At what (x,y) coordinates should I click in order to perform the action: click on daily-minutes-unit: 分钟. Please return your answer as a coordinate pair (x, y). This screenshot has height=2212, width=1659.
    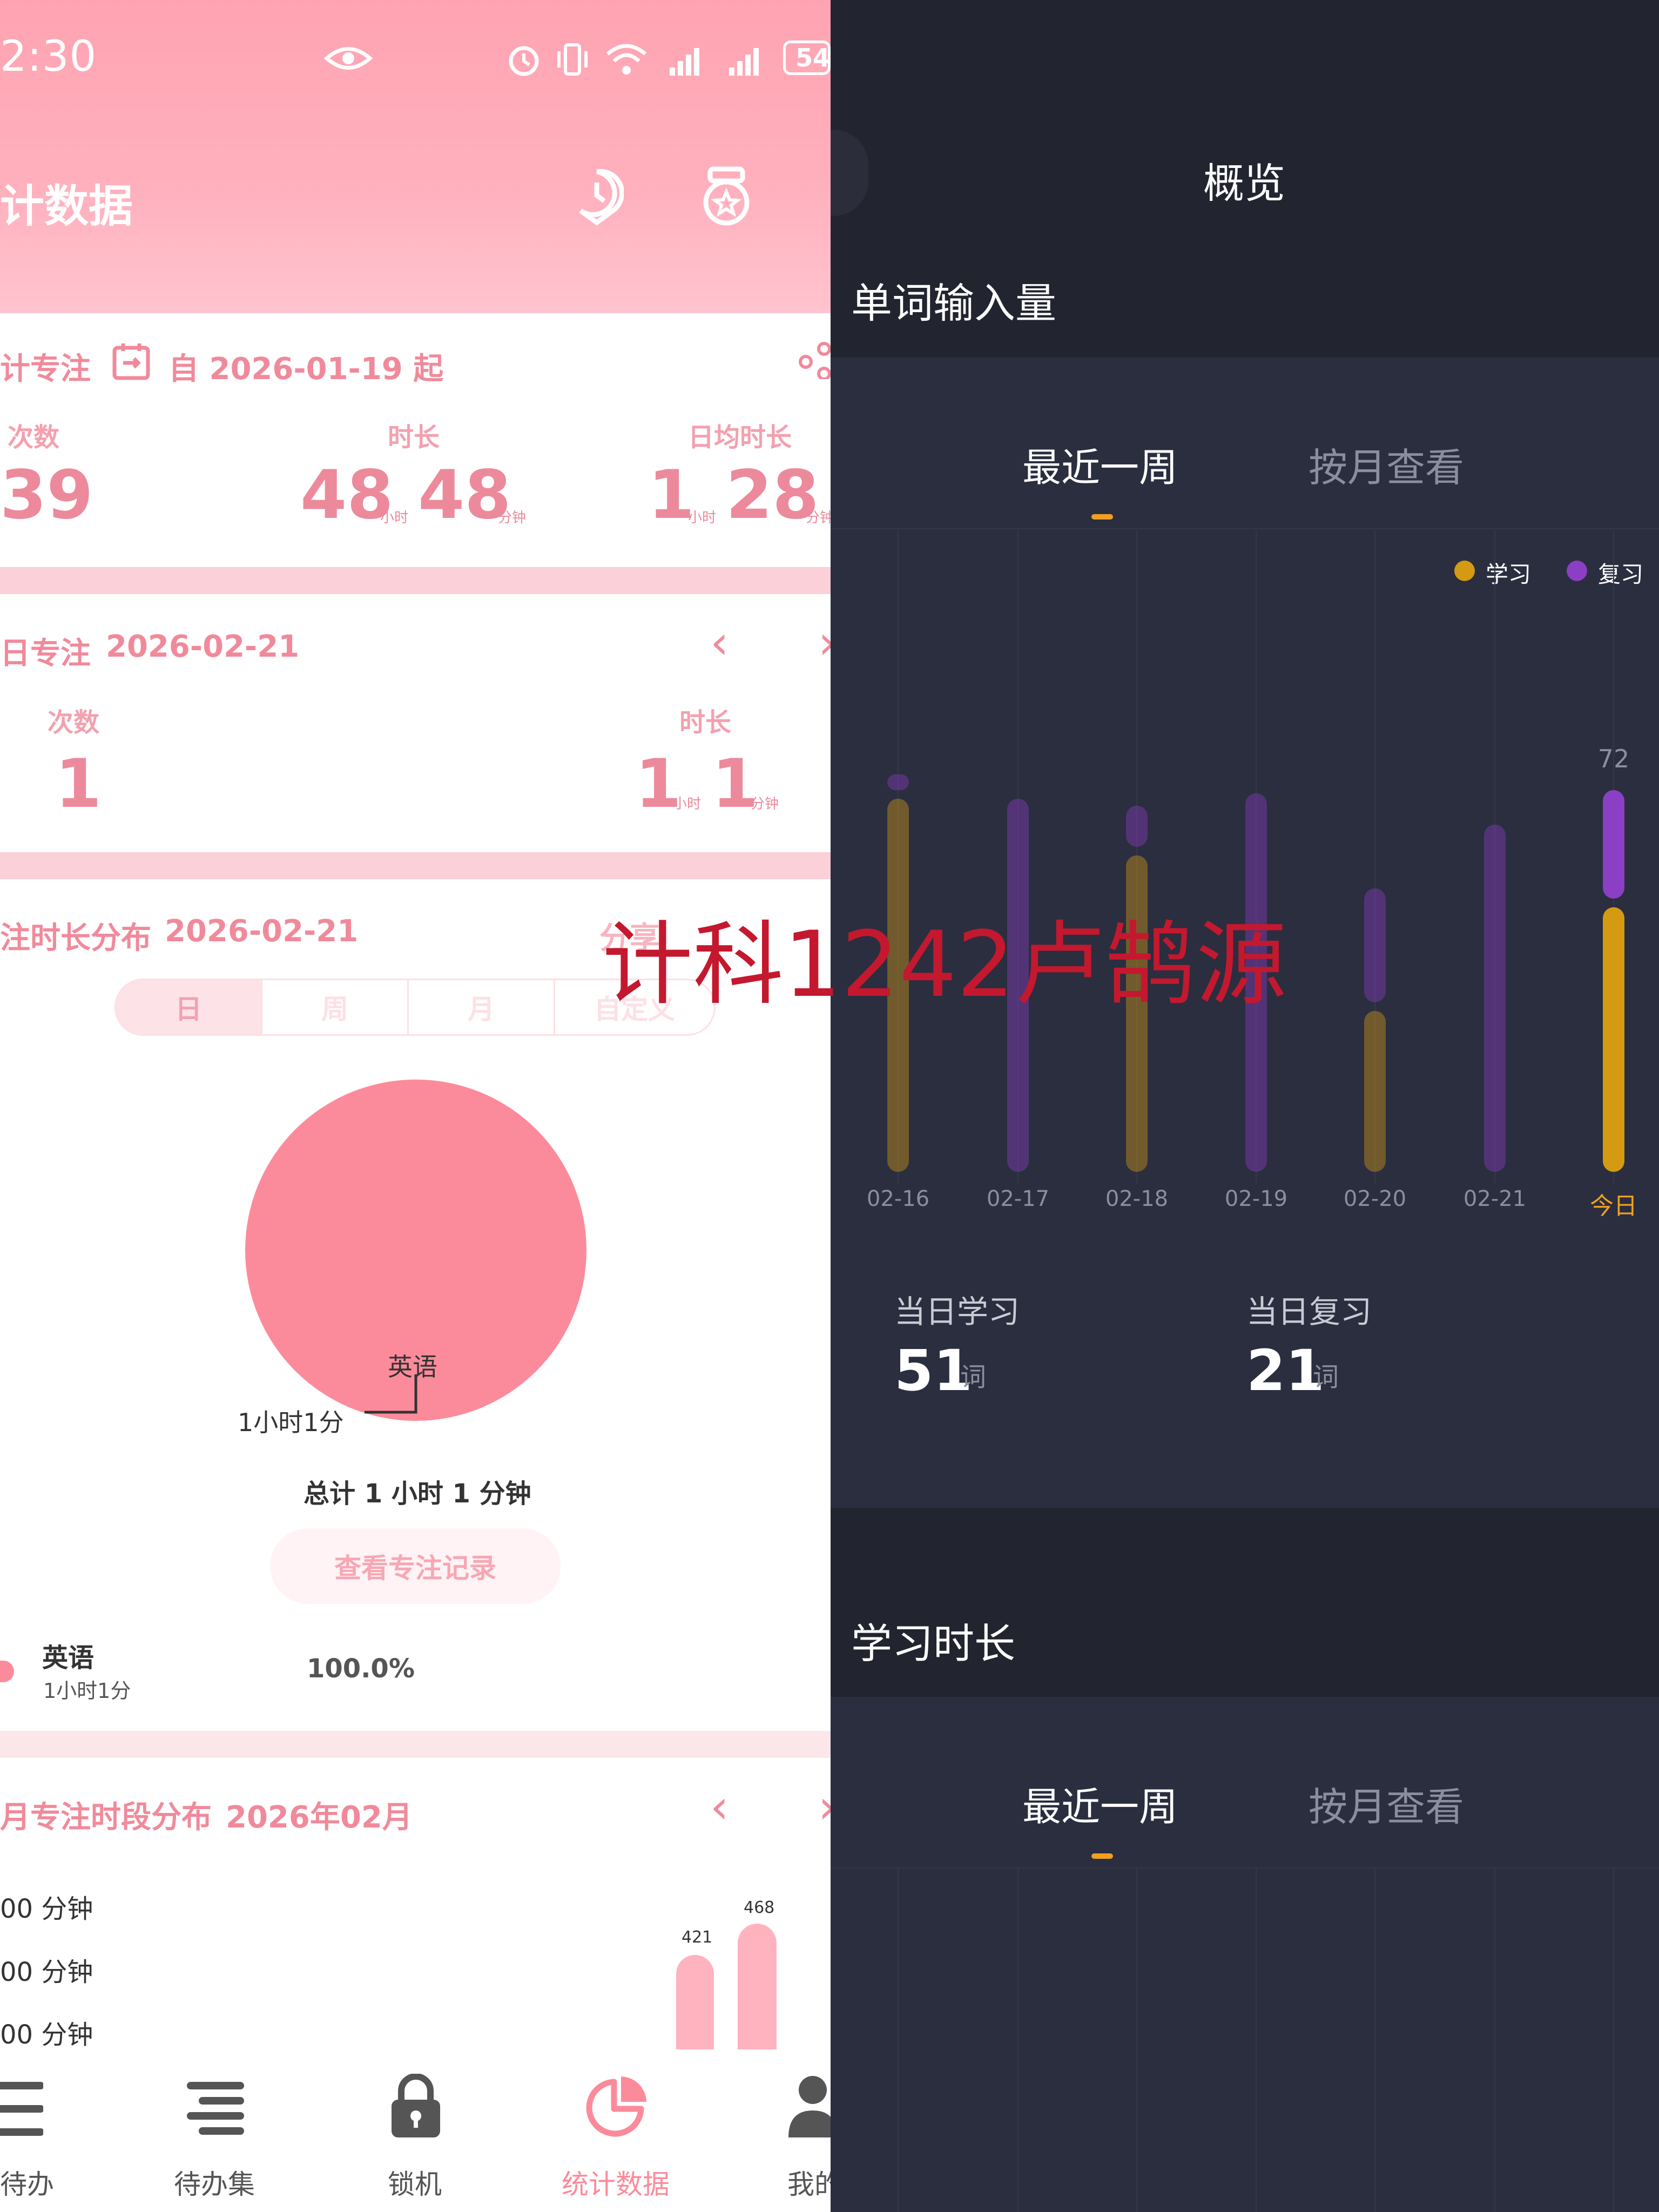
    Looking at the image, I should click on (818, 518).